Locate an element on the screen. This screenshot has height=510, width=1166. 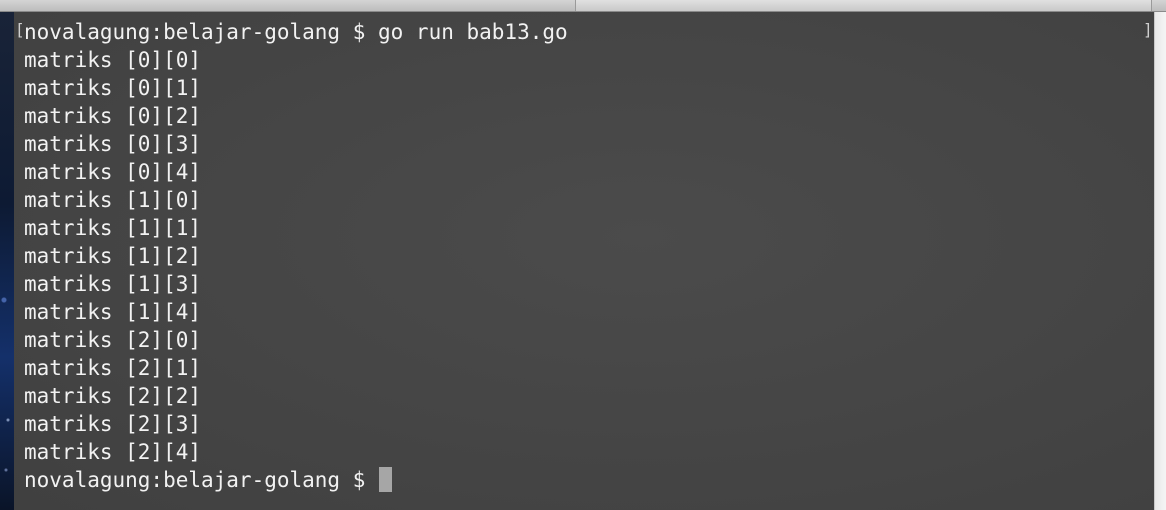
output-line: matriks [1][0] is located at coordinates (113, 200).